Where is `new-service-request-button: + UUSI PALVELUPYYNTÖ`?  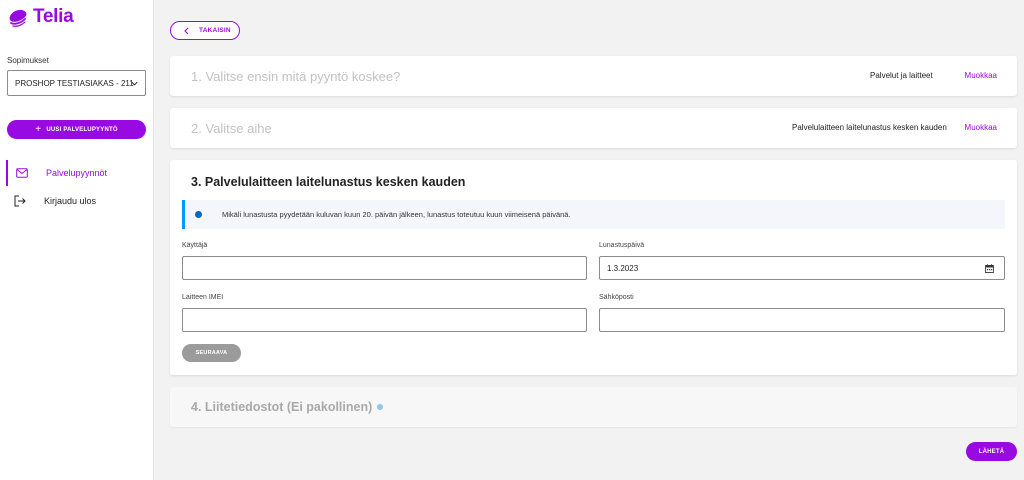
new-service-request-button: + UUSI PALVELUPYYNTÖ is located at coordinates (76, 129).